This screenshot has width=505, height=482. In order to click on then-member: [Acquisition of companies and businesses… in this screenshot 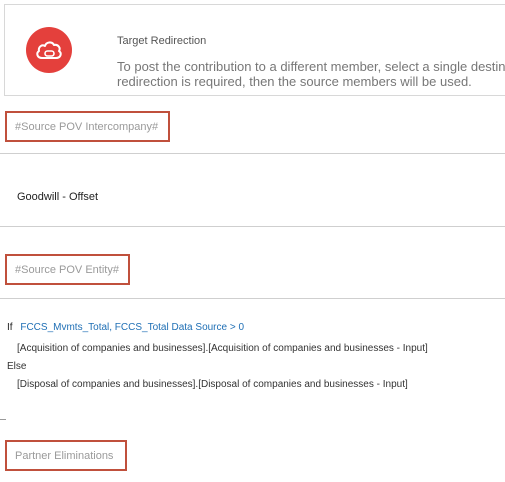, I will do `click(222, 348)`.